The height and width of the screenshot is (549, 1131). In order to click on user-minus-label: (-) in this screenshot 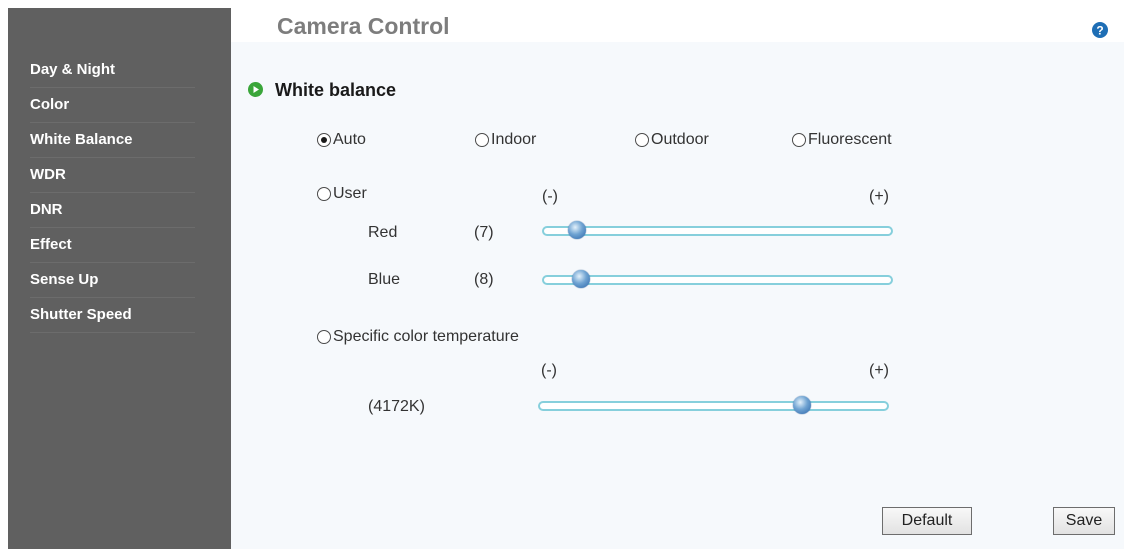, I will do `click(550, 196)`.